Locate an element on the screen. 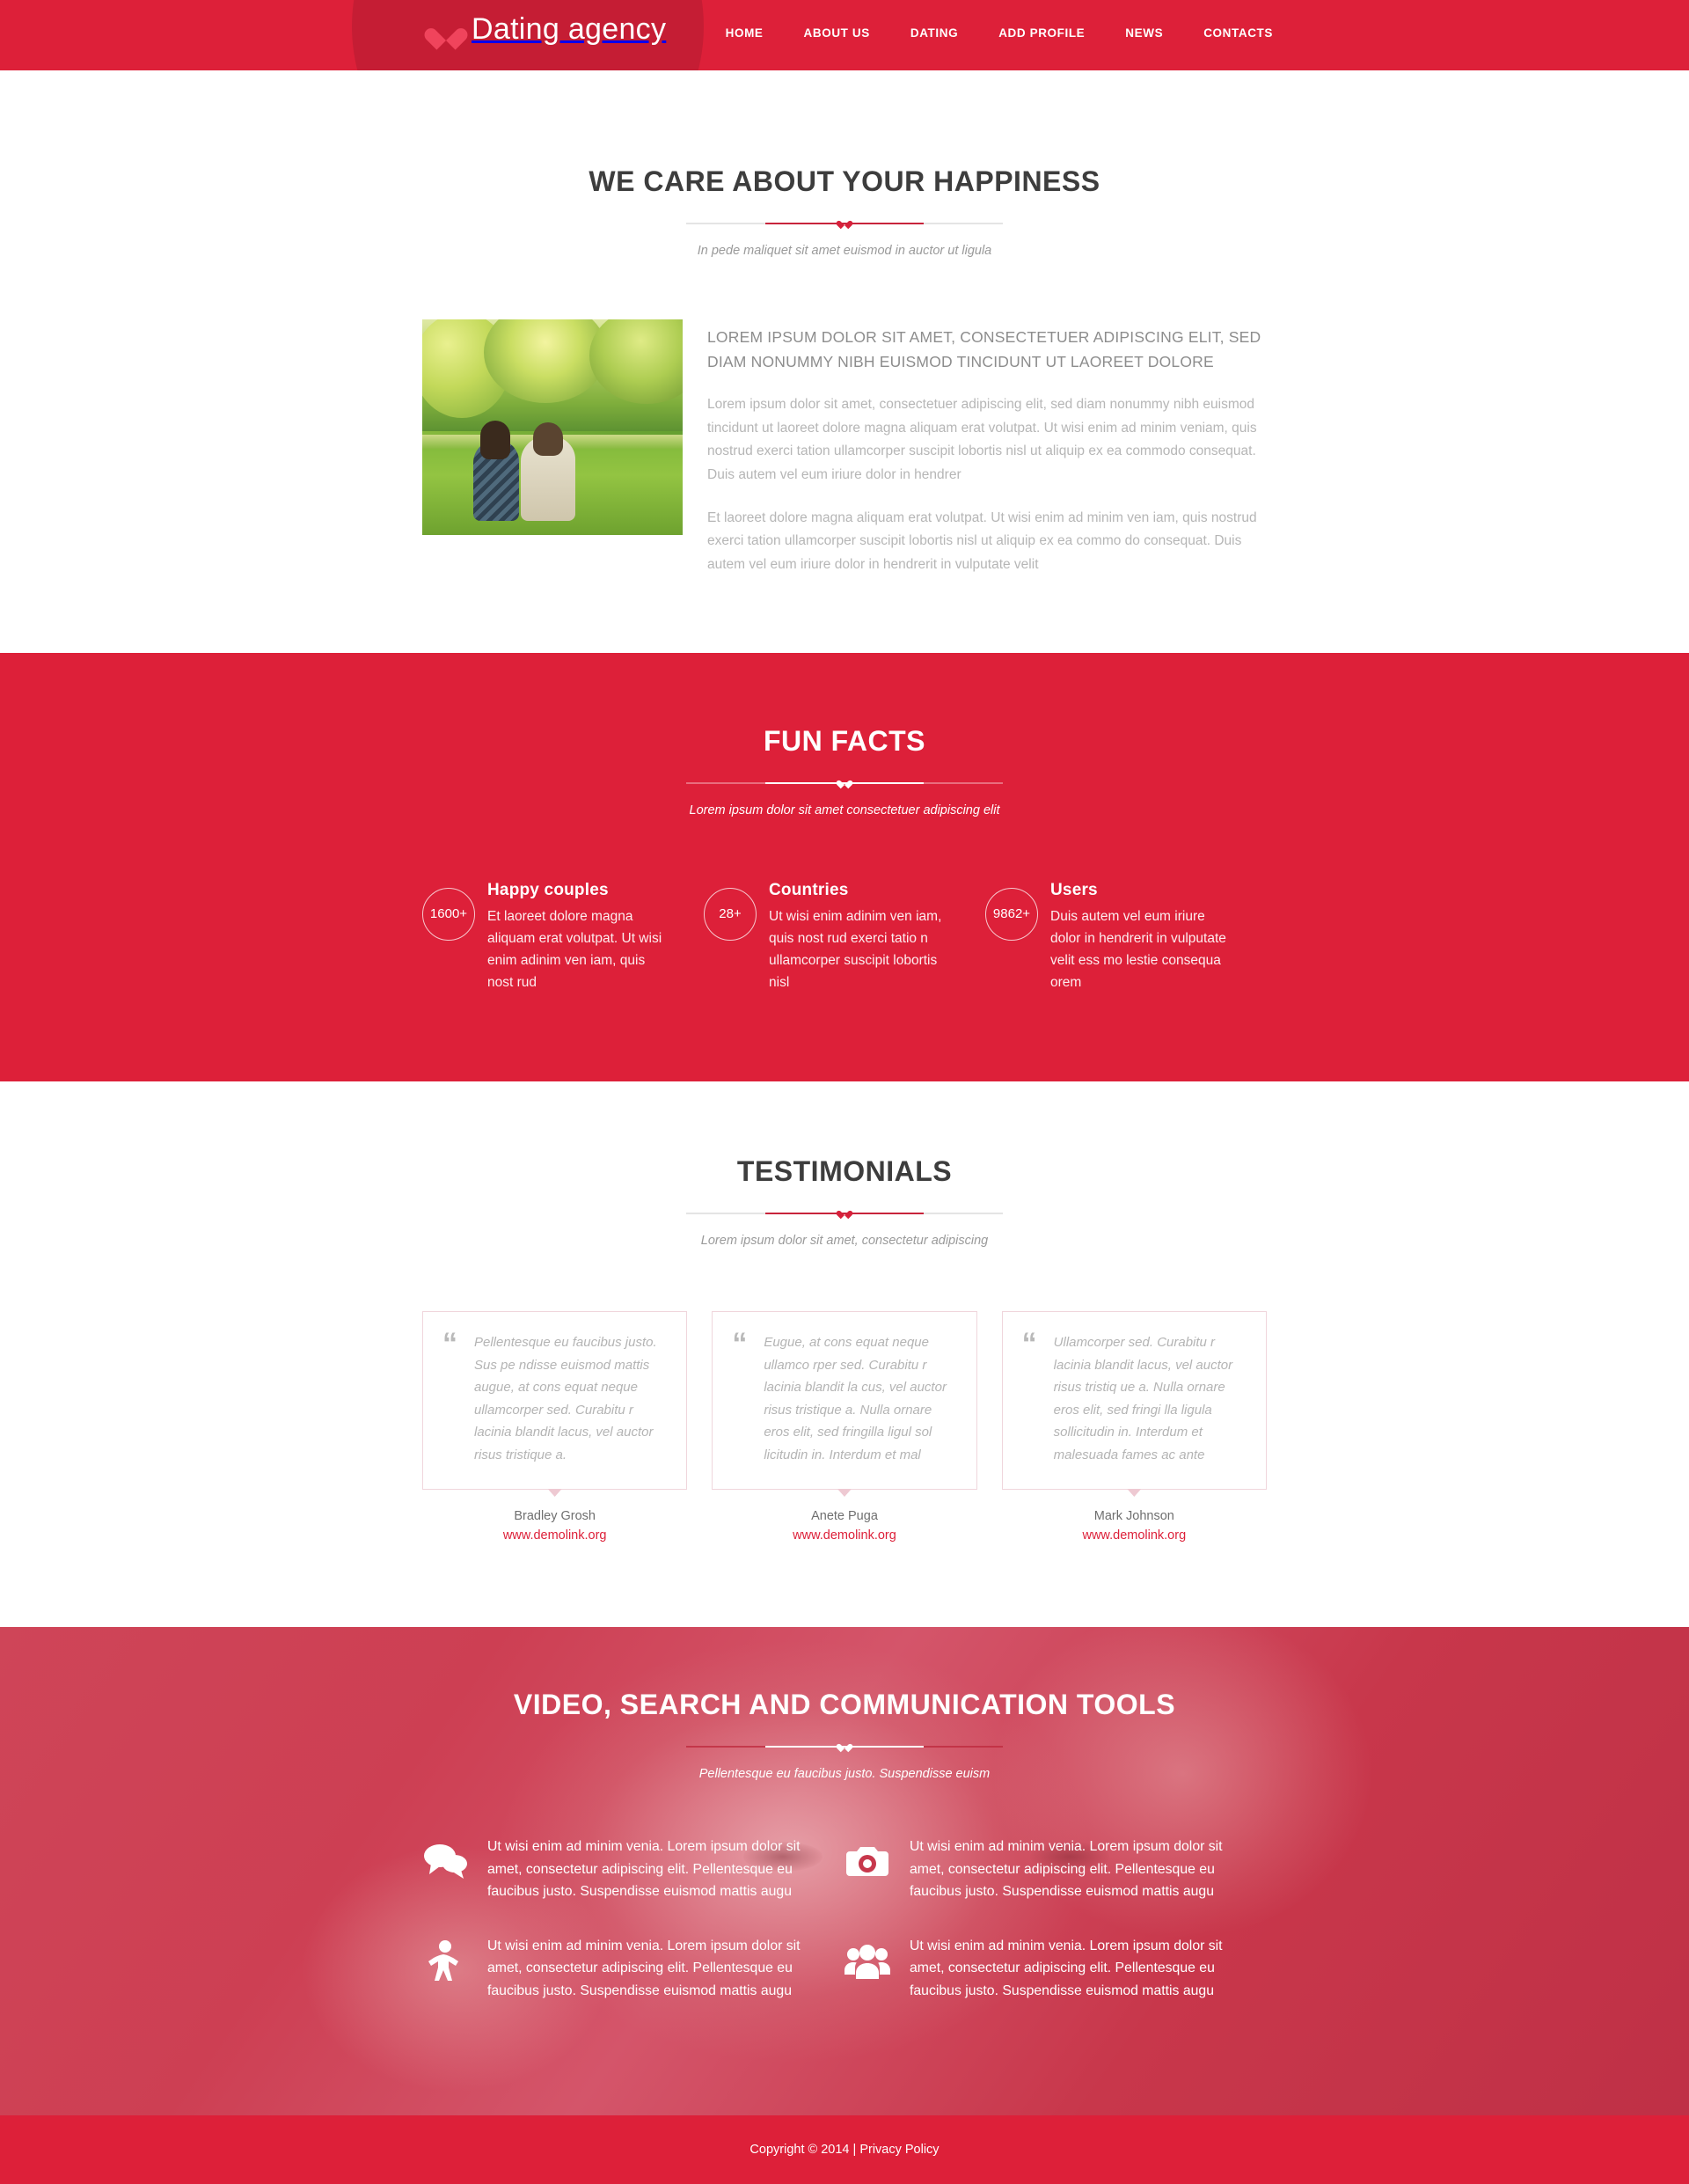 The width and height of the screenshot is (1689, 2184). about-divider is located at coordinates (844, 223).